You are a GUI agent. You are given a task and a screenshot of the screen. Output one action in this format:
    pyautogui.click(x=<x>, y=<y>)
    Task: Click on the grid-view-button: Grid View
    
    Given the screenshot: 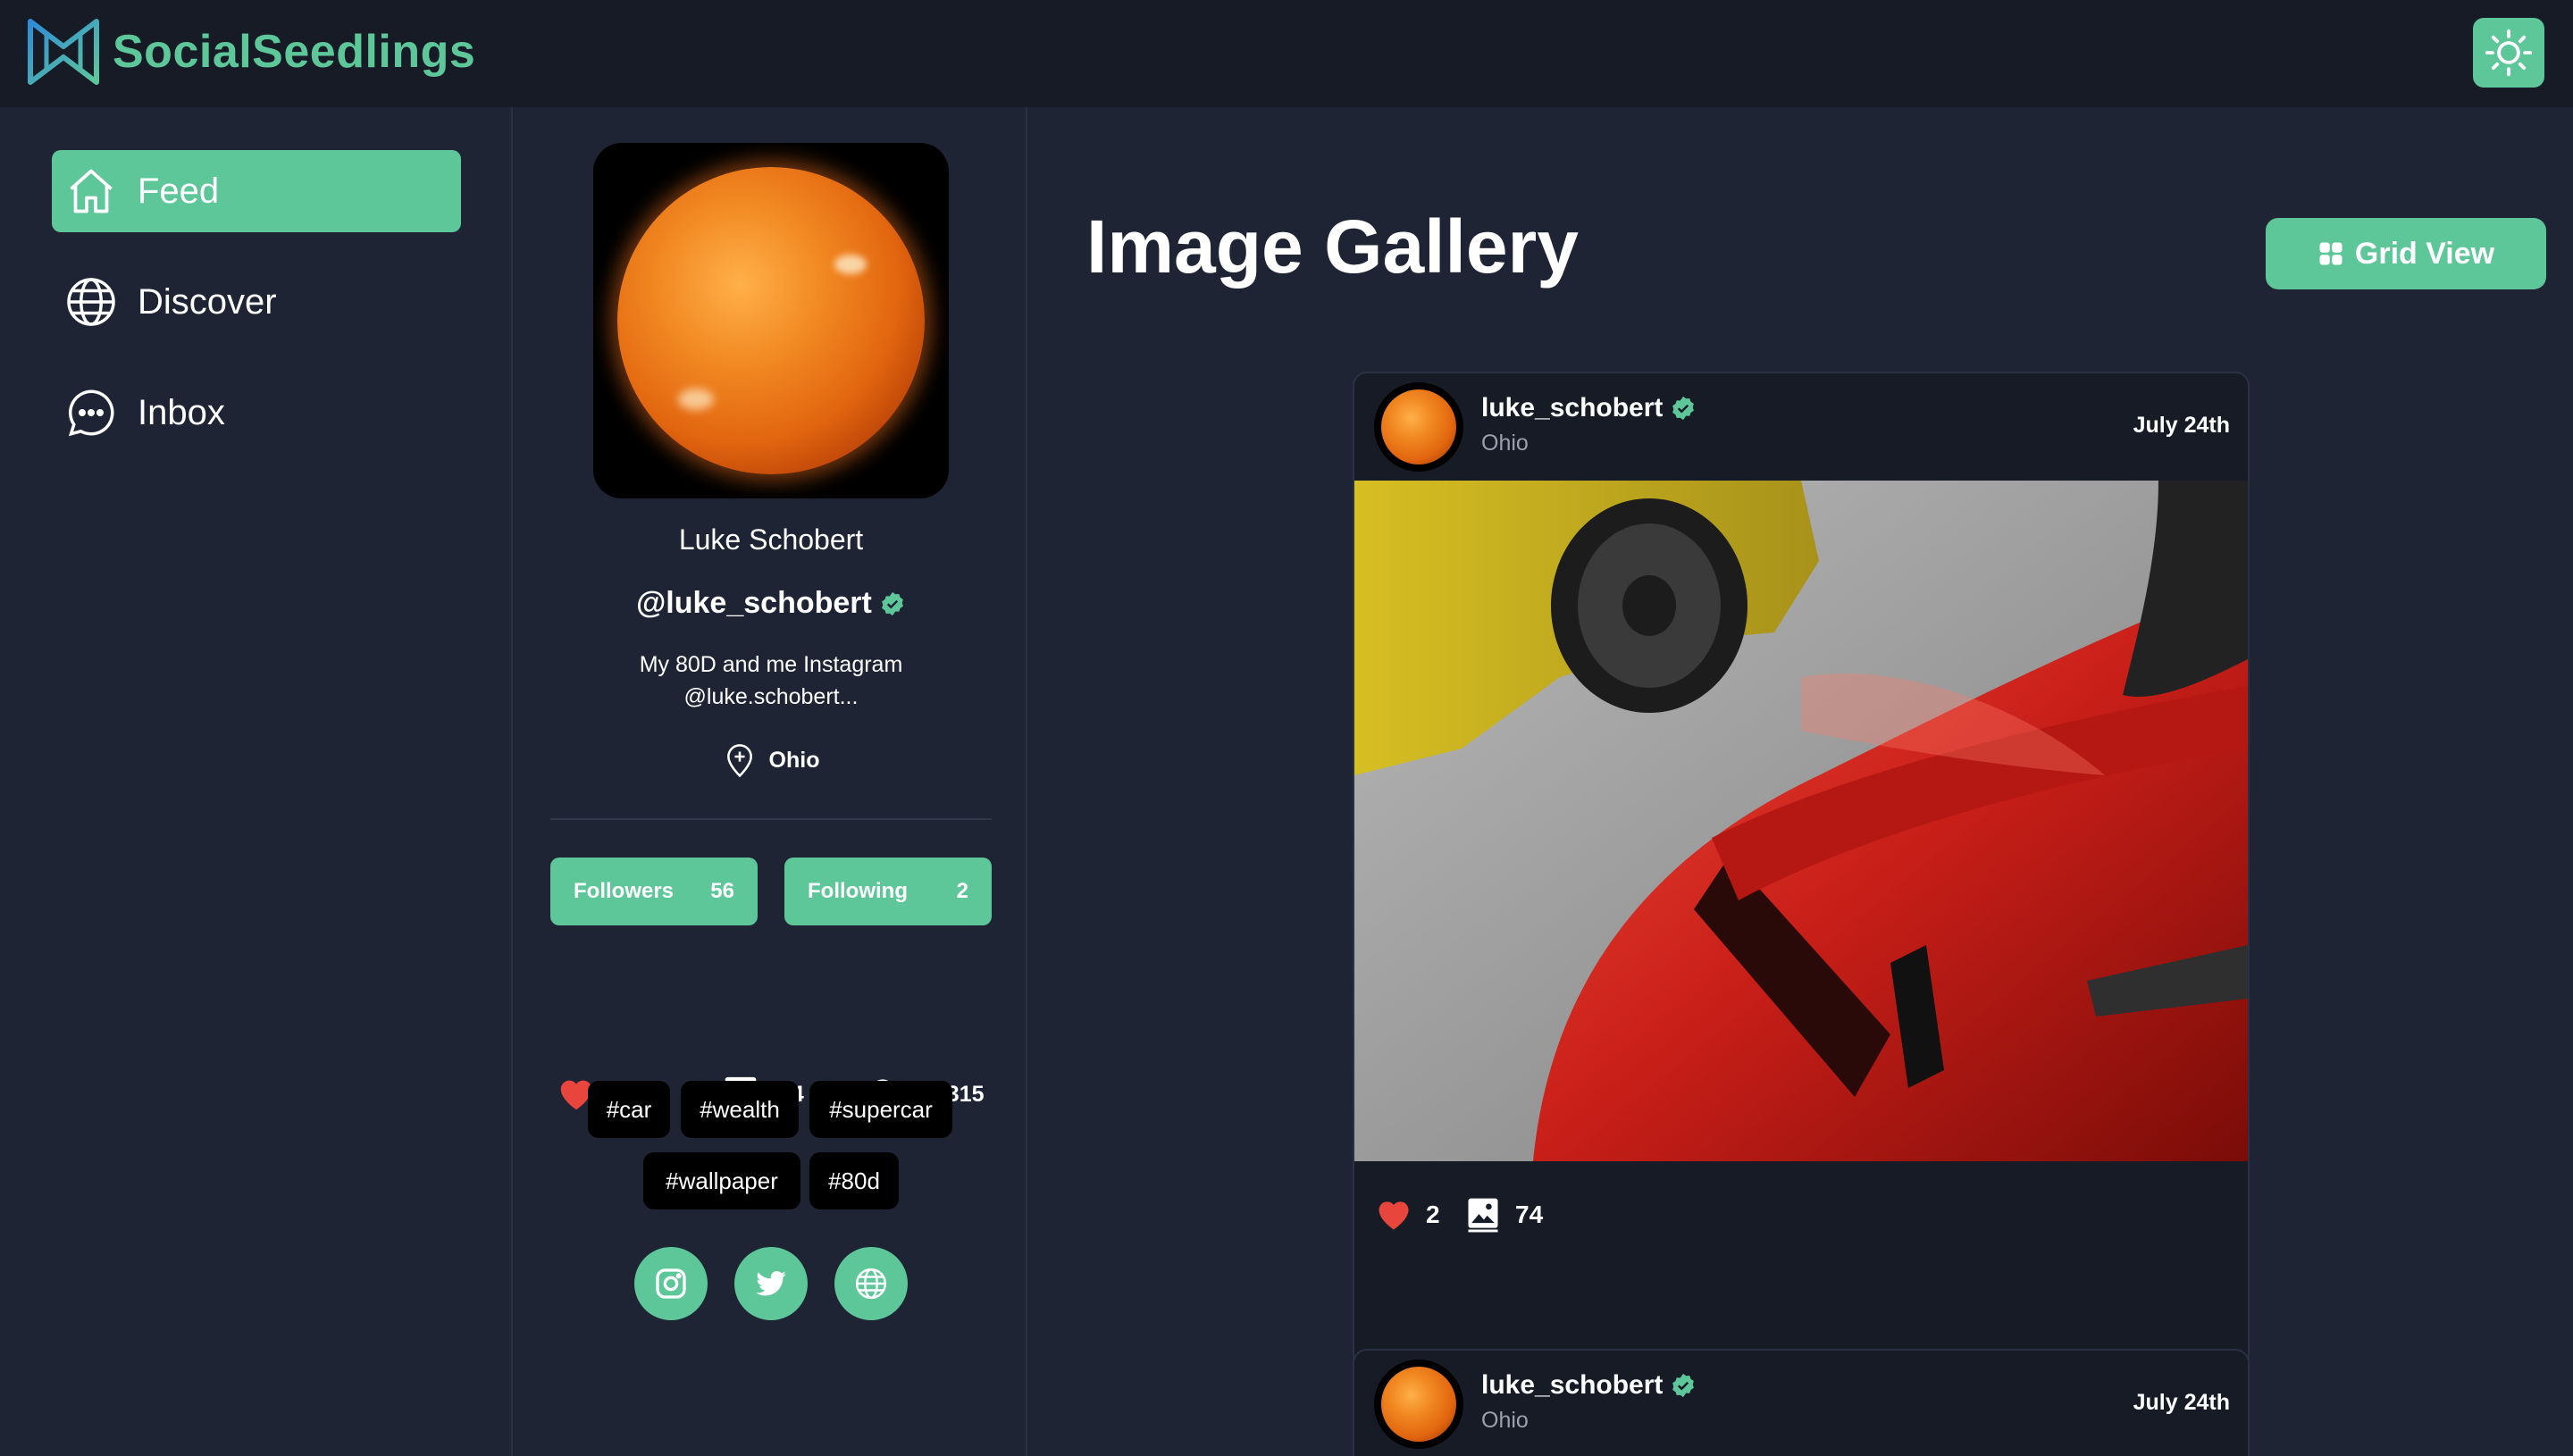 What is the action you would take?
    pyautogui.click(x=2406, y=254)
    